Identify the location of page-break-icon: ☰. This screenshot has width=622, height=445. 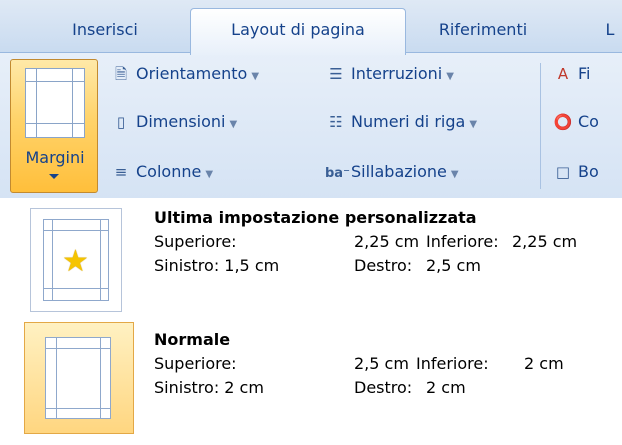
(336, 74).